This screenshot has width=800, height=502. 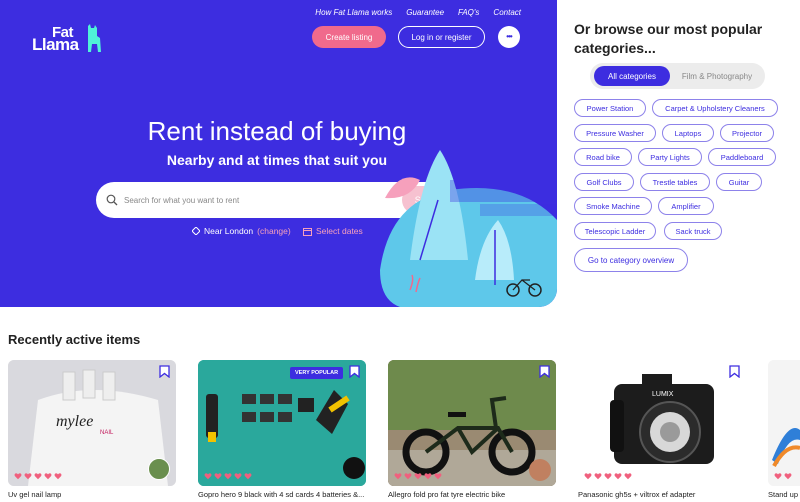 I want to click on item-card: mylee NAIL, so click(x=92, y=423).